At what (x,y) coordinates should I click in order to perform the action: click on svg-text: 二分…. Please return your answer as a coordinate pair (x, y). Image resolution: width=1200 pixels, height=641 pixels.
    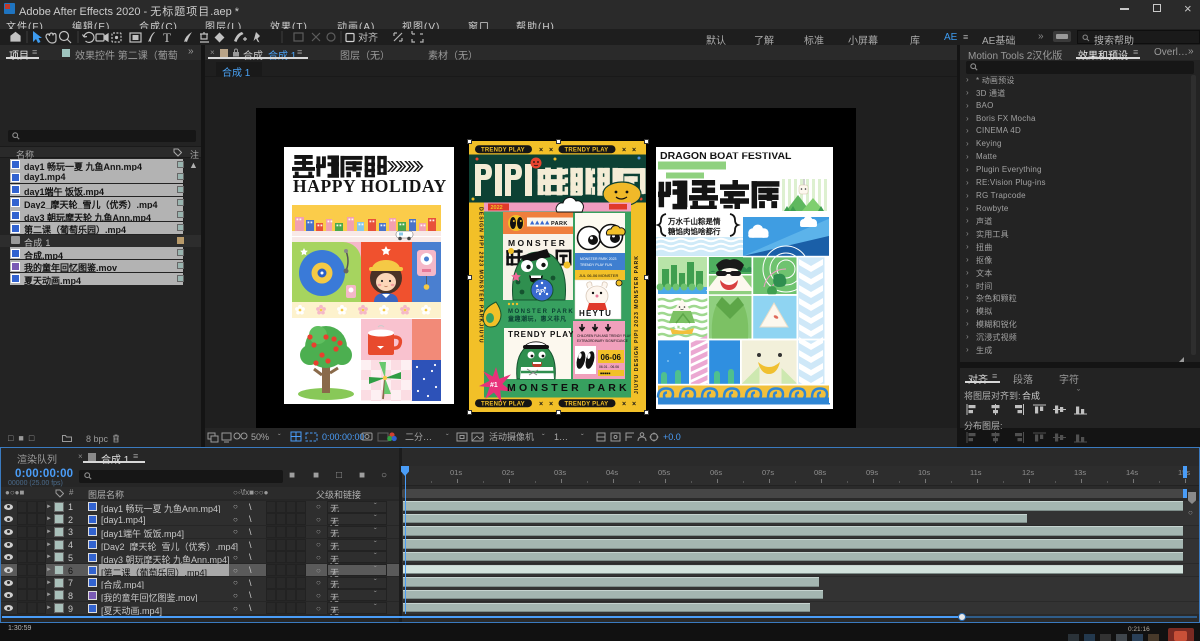
    Looking at the image, I should click on (418, 437).